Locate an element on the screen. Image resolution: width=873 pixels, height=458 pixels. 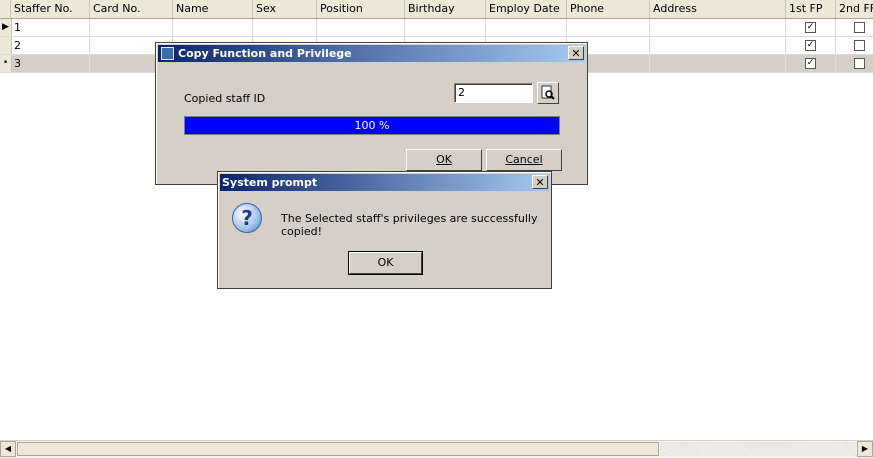
scroll-left-button: ◀ is located at coordinates (8, 449).